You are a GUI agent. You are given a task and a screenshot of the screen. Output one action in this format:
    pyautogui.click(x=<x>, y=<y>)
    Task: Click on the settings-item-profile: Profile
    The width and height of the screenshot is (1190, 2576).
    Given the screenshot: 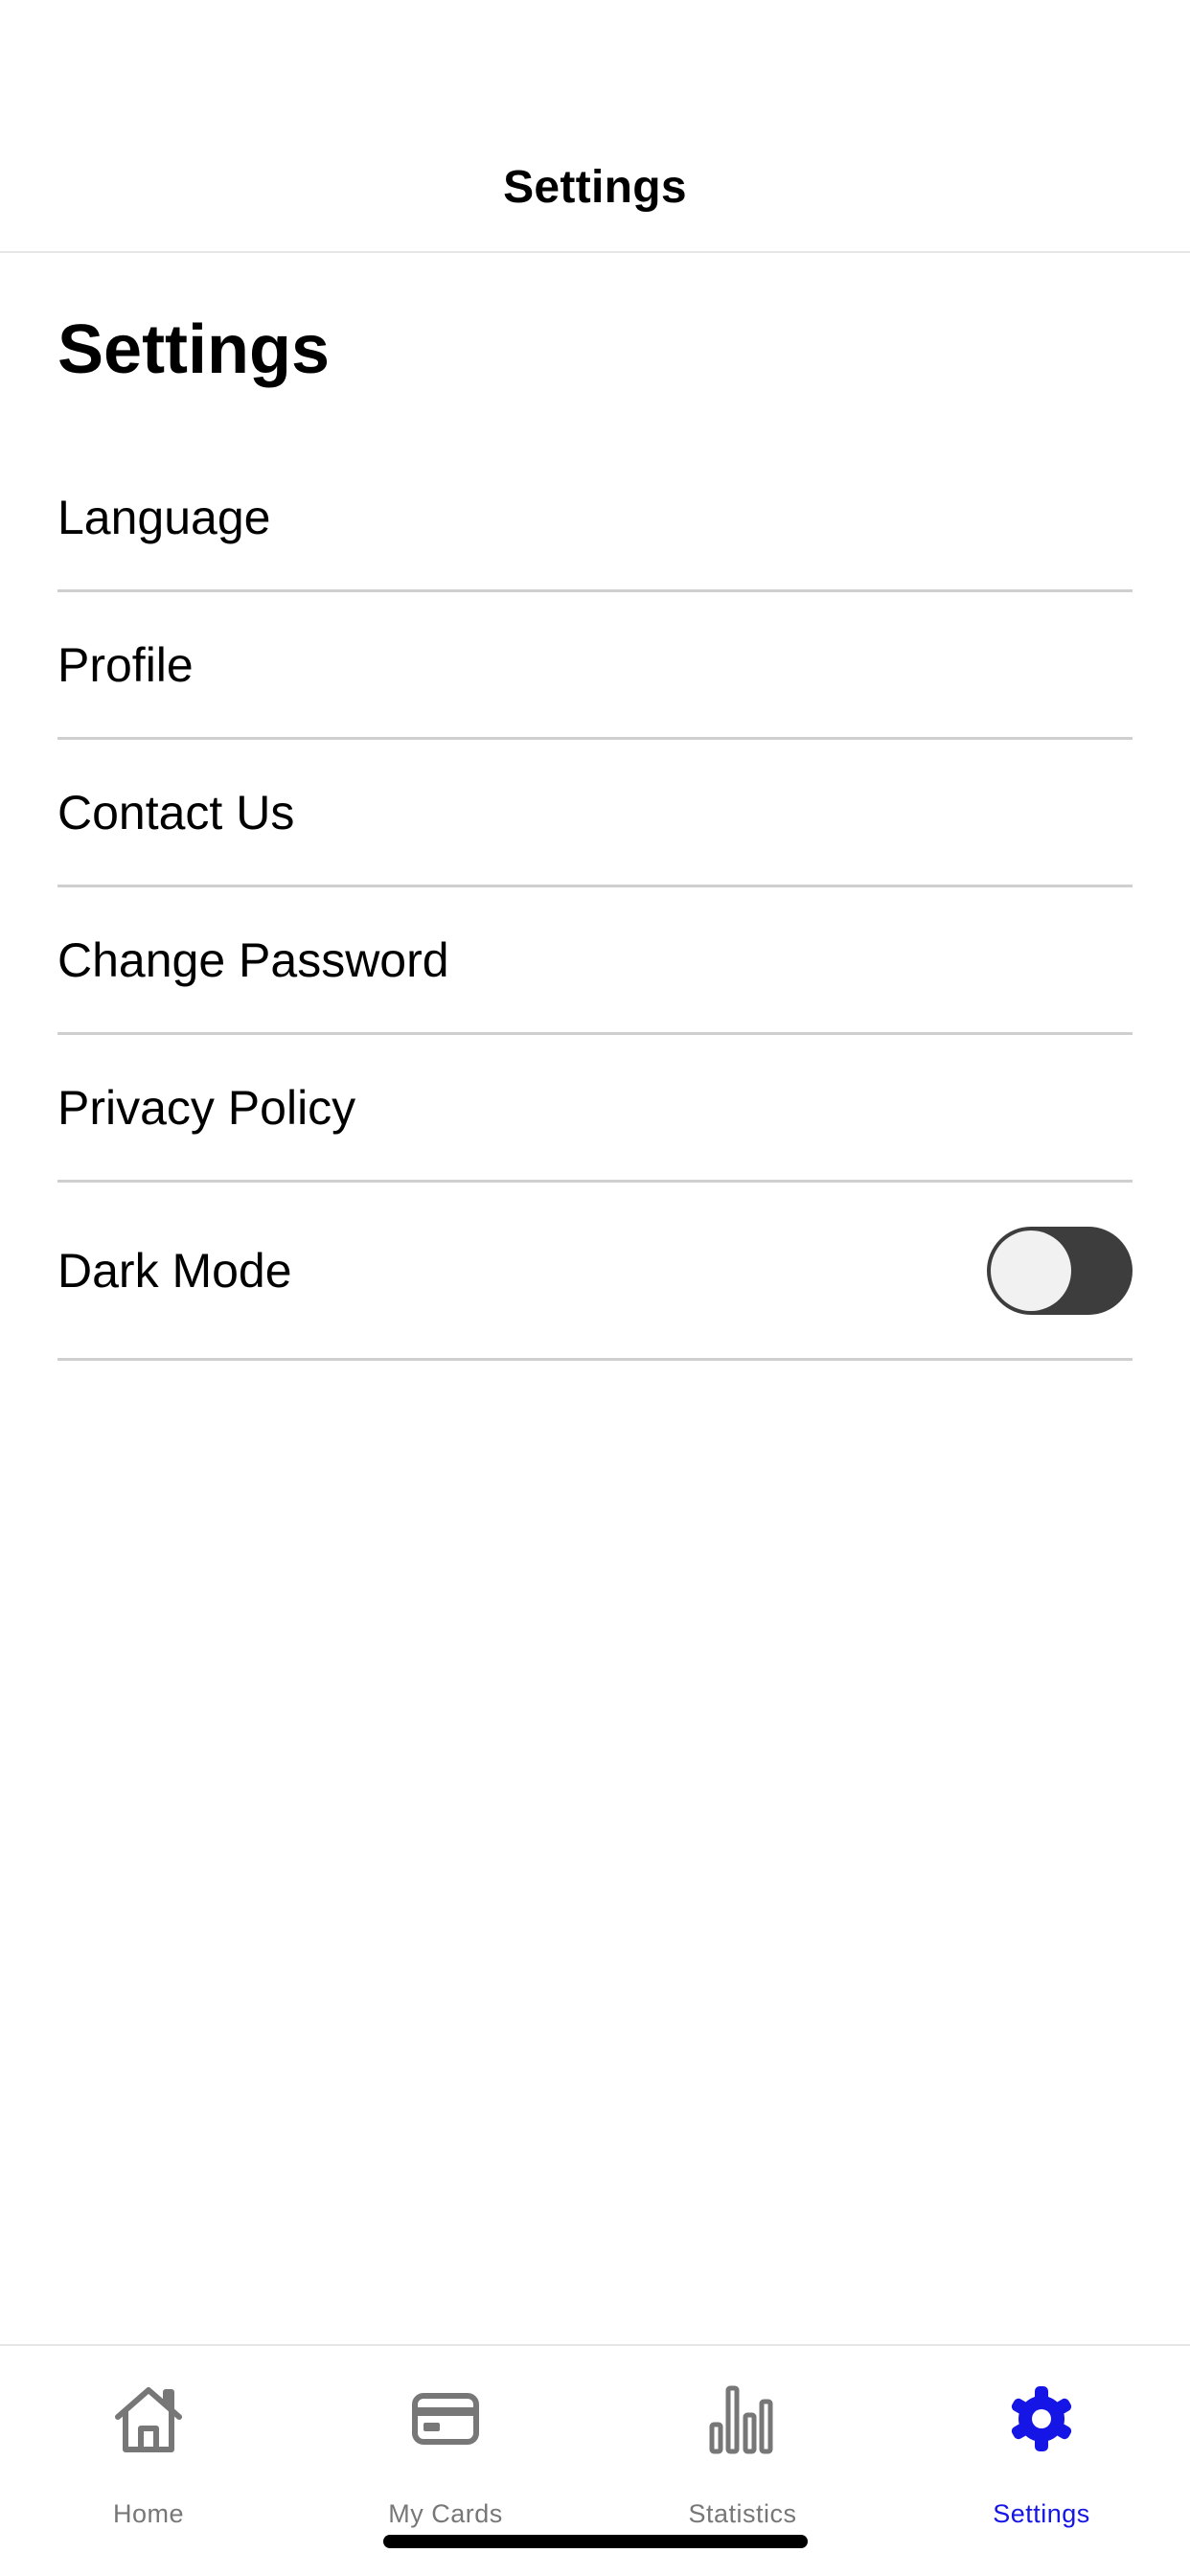 What is the action you would take?
    pyautogui.click(x=595, y=666)
    